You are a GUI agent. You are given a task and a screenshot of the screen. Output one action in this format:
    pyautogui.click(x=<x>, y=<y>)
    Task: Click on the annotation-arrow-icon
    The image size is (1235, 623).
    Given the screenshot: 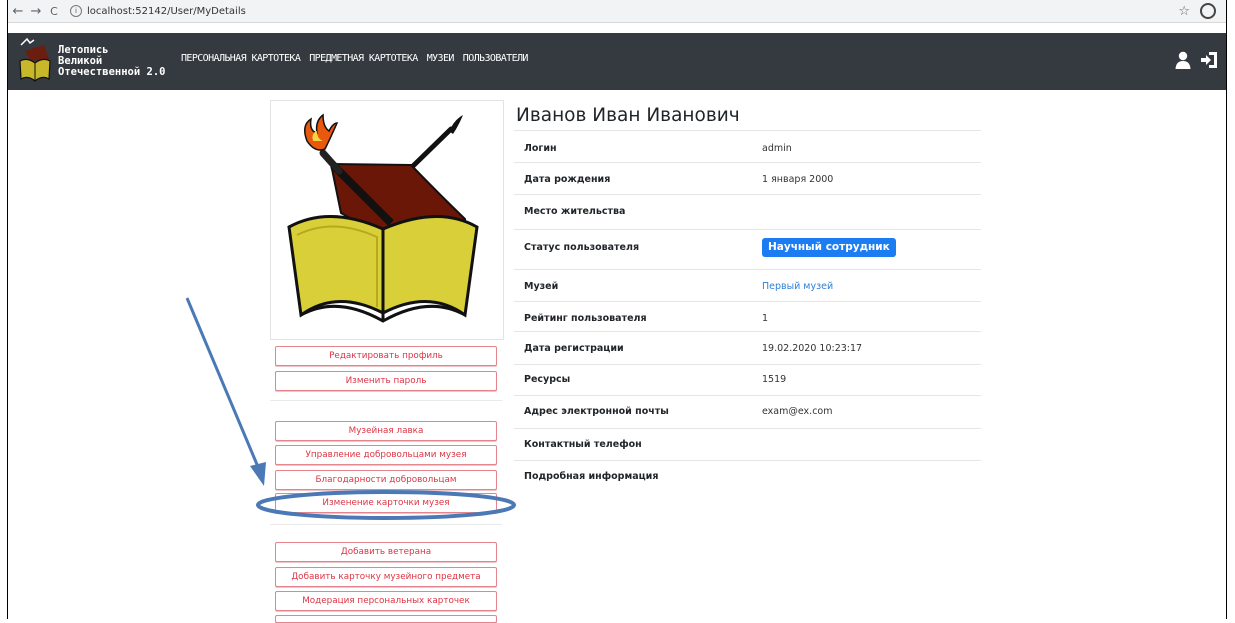 What is the action you would take?
    pyautogui.click(x=224, y=386)
    